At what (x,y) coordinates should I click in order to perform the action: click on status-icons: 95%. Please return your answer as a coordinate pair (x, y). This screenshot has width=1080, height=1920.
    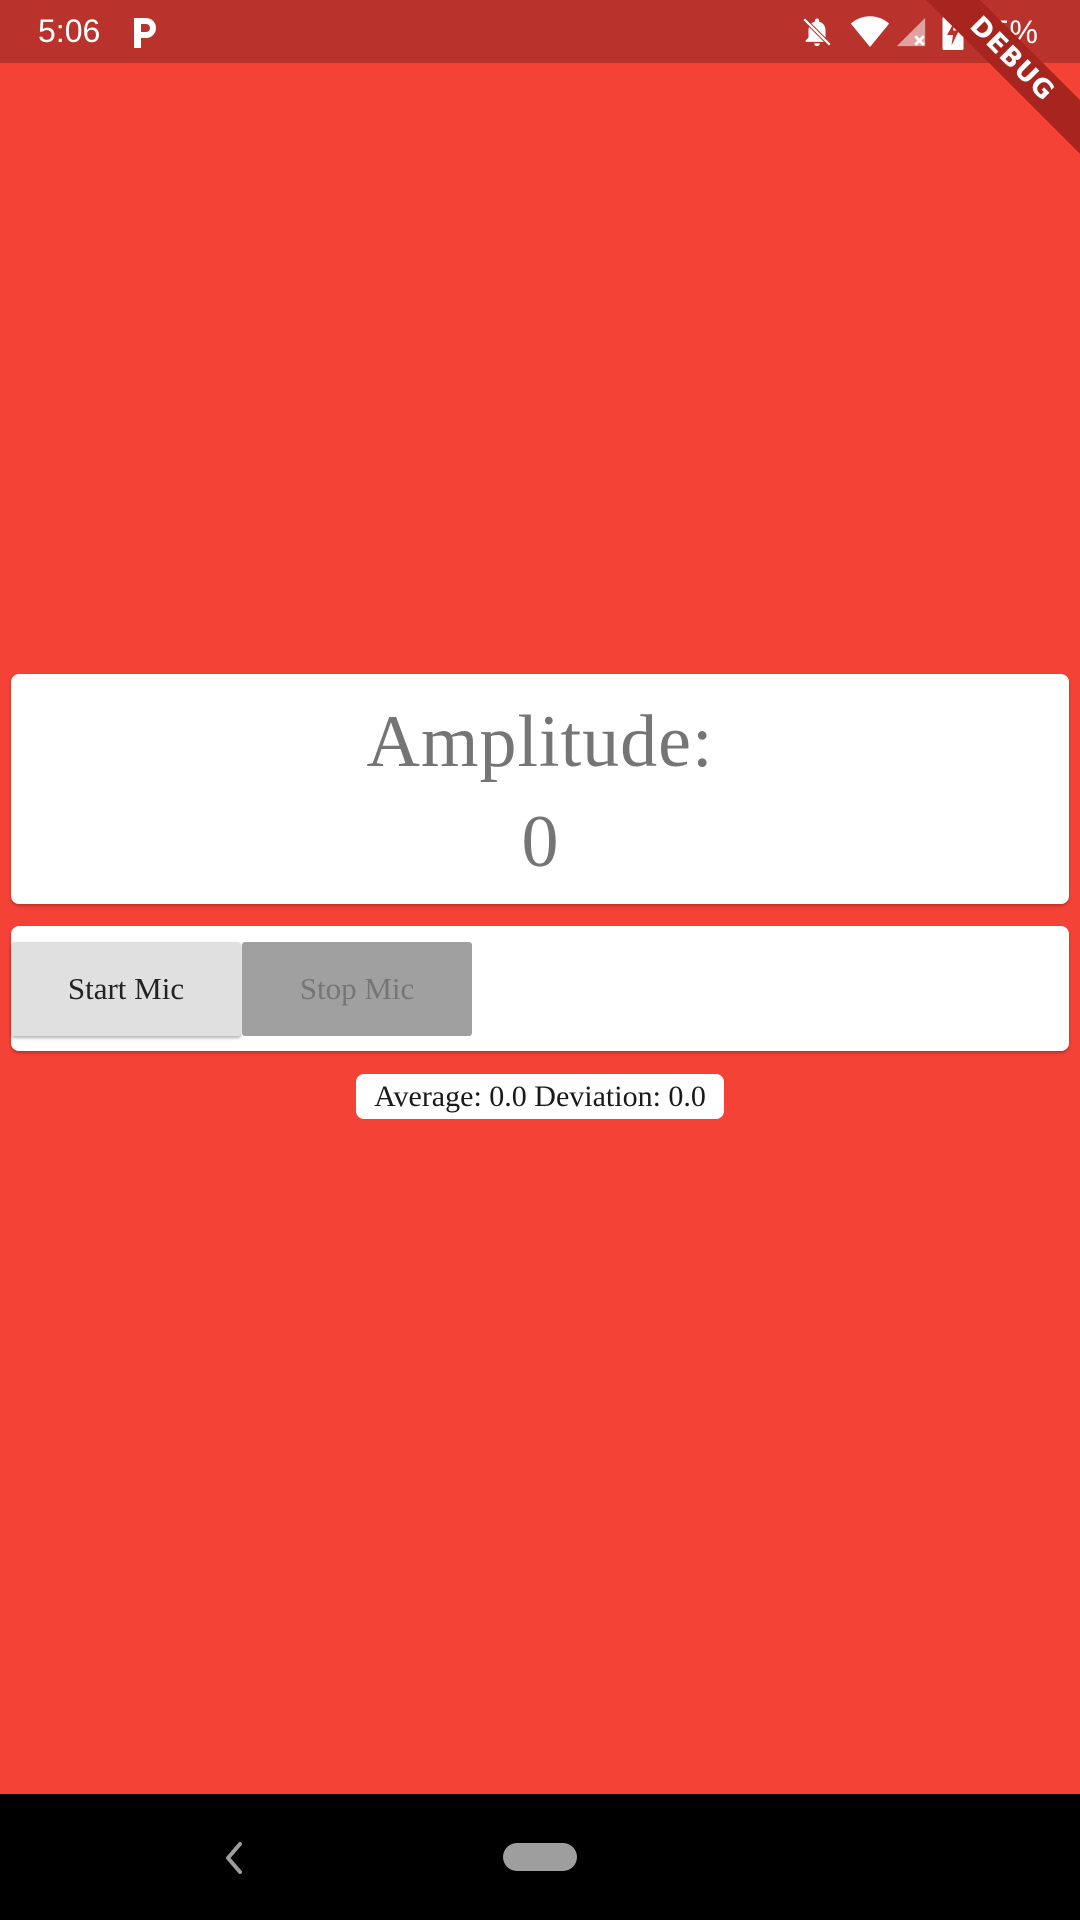
    Looking at the image, I should click on (919, 32).